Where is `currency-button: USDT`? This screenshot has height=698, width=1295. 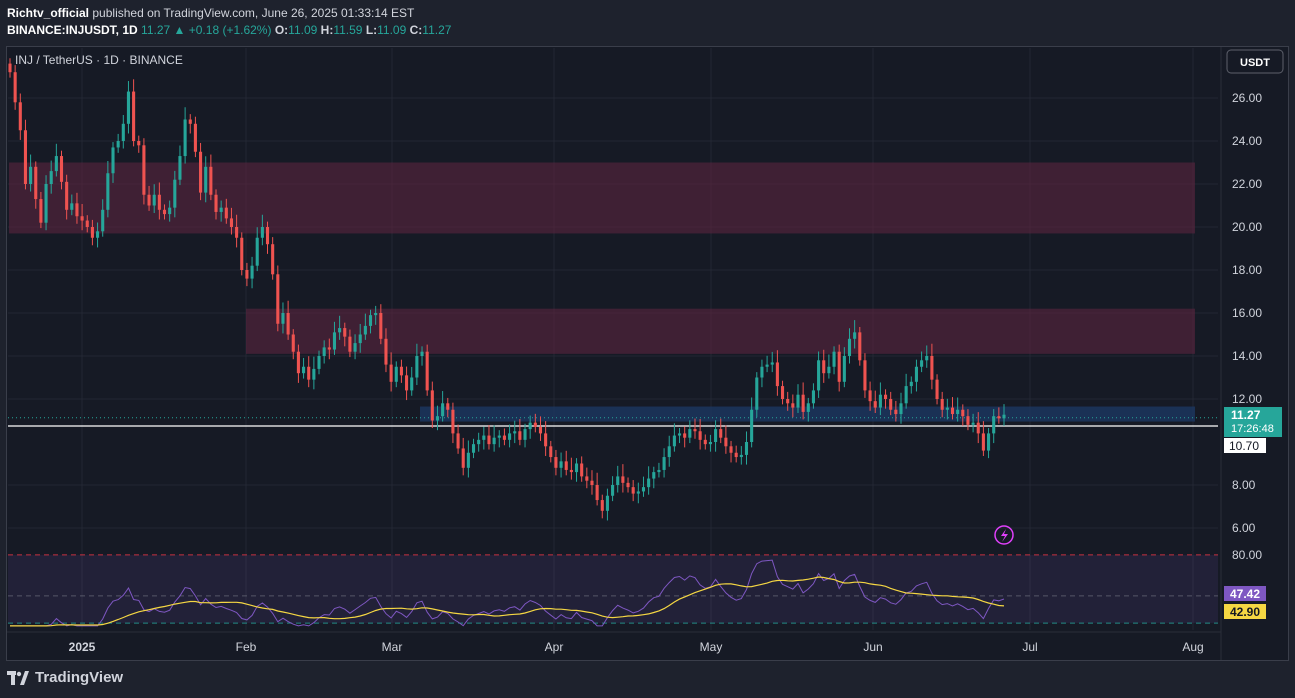
currency-button: USDT is located at coordinates (1255, 61).